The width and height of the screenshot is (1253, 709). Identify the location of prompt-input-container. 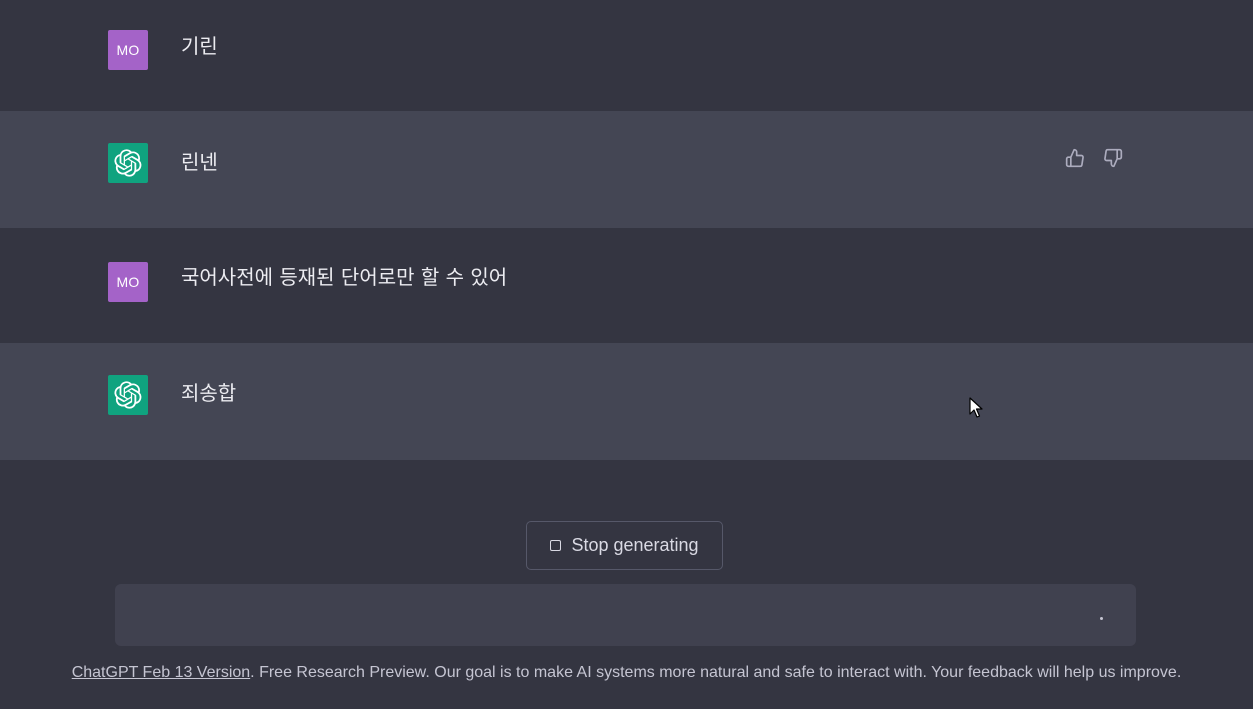
(625, 615).